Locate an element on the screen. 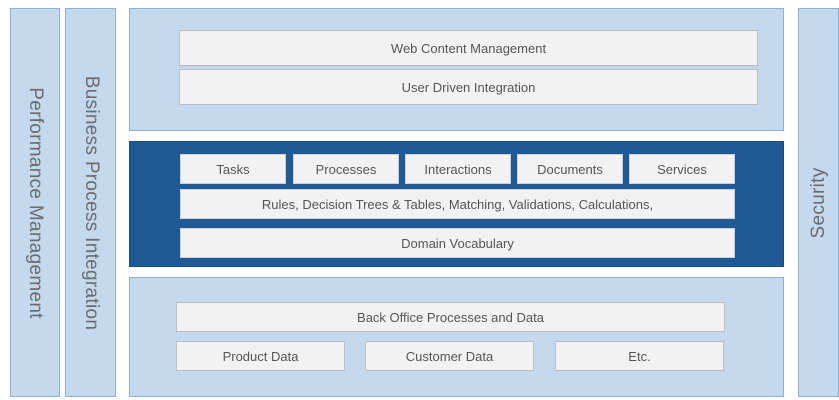  performance-management-label: Performance Management is located at coordinates (35, 202).